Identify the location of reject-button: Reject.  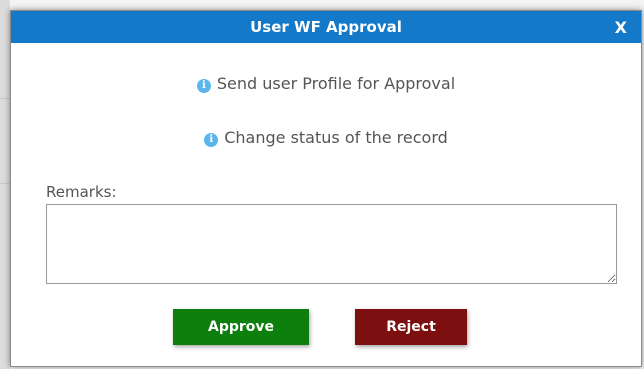
(411, 327).